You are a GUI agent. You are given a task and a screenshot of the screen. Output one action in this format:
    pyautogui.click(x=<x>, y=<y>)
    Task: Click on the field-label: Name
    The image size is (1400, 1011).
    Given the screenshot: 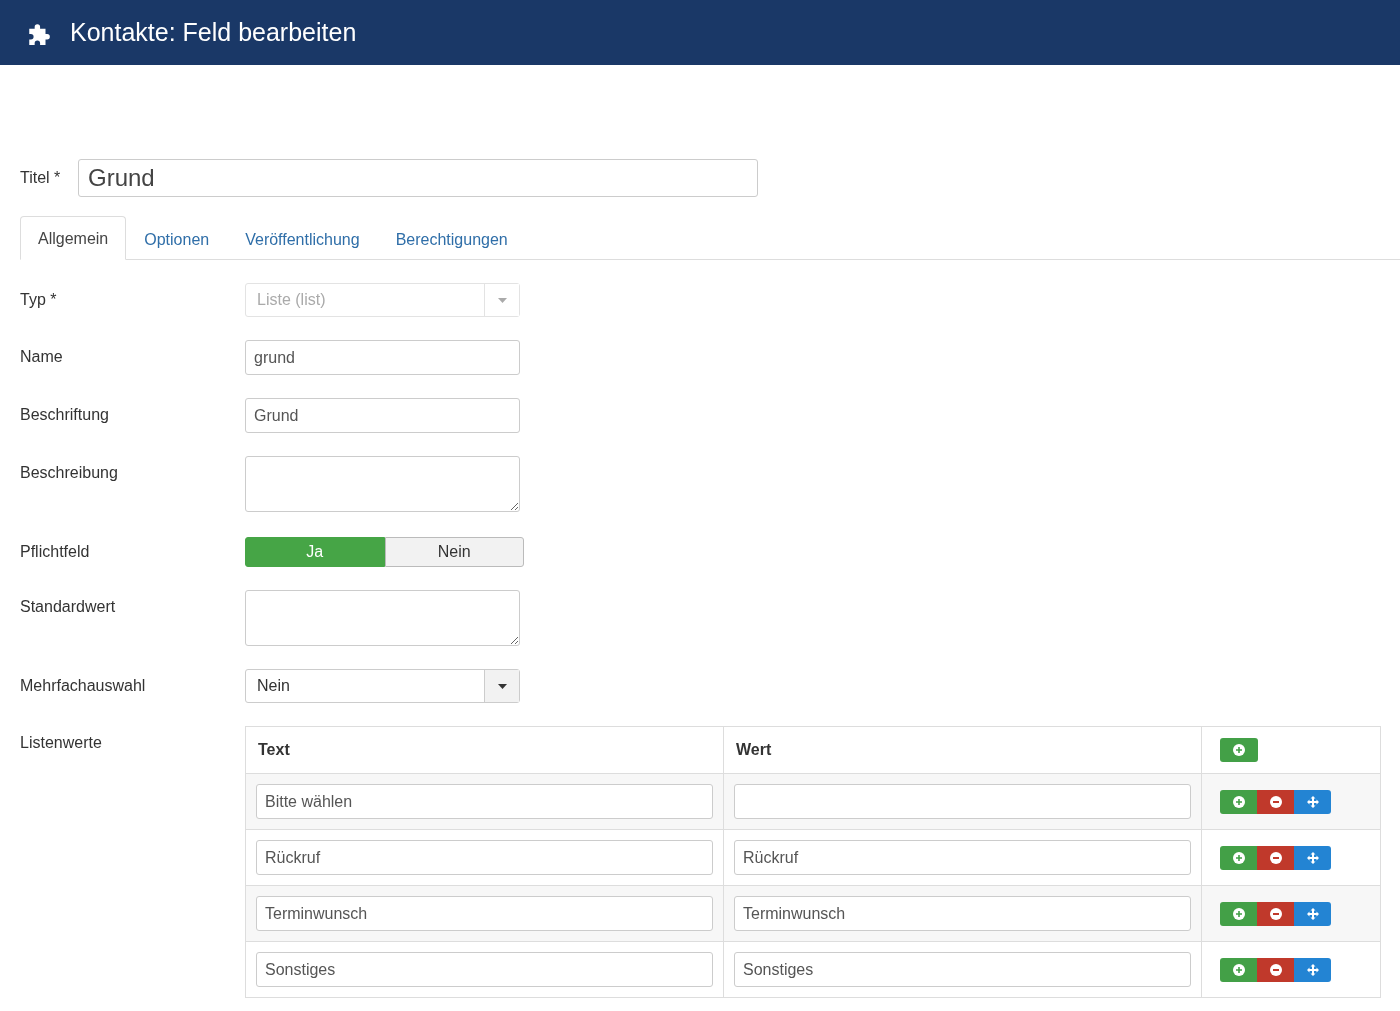 What is the action you would take?
    pyautogui.click(x=42, y=356)
    